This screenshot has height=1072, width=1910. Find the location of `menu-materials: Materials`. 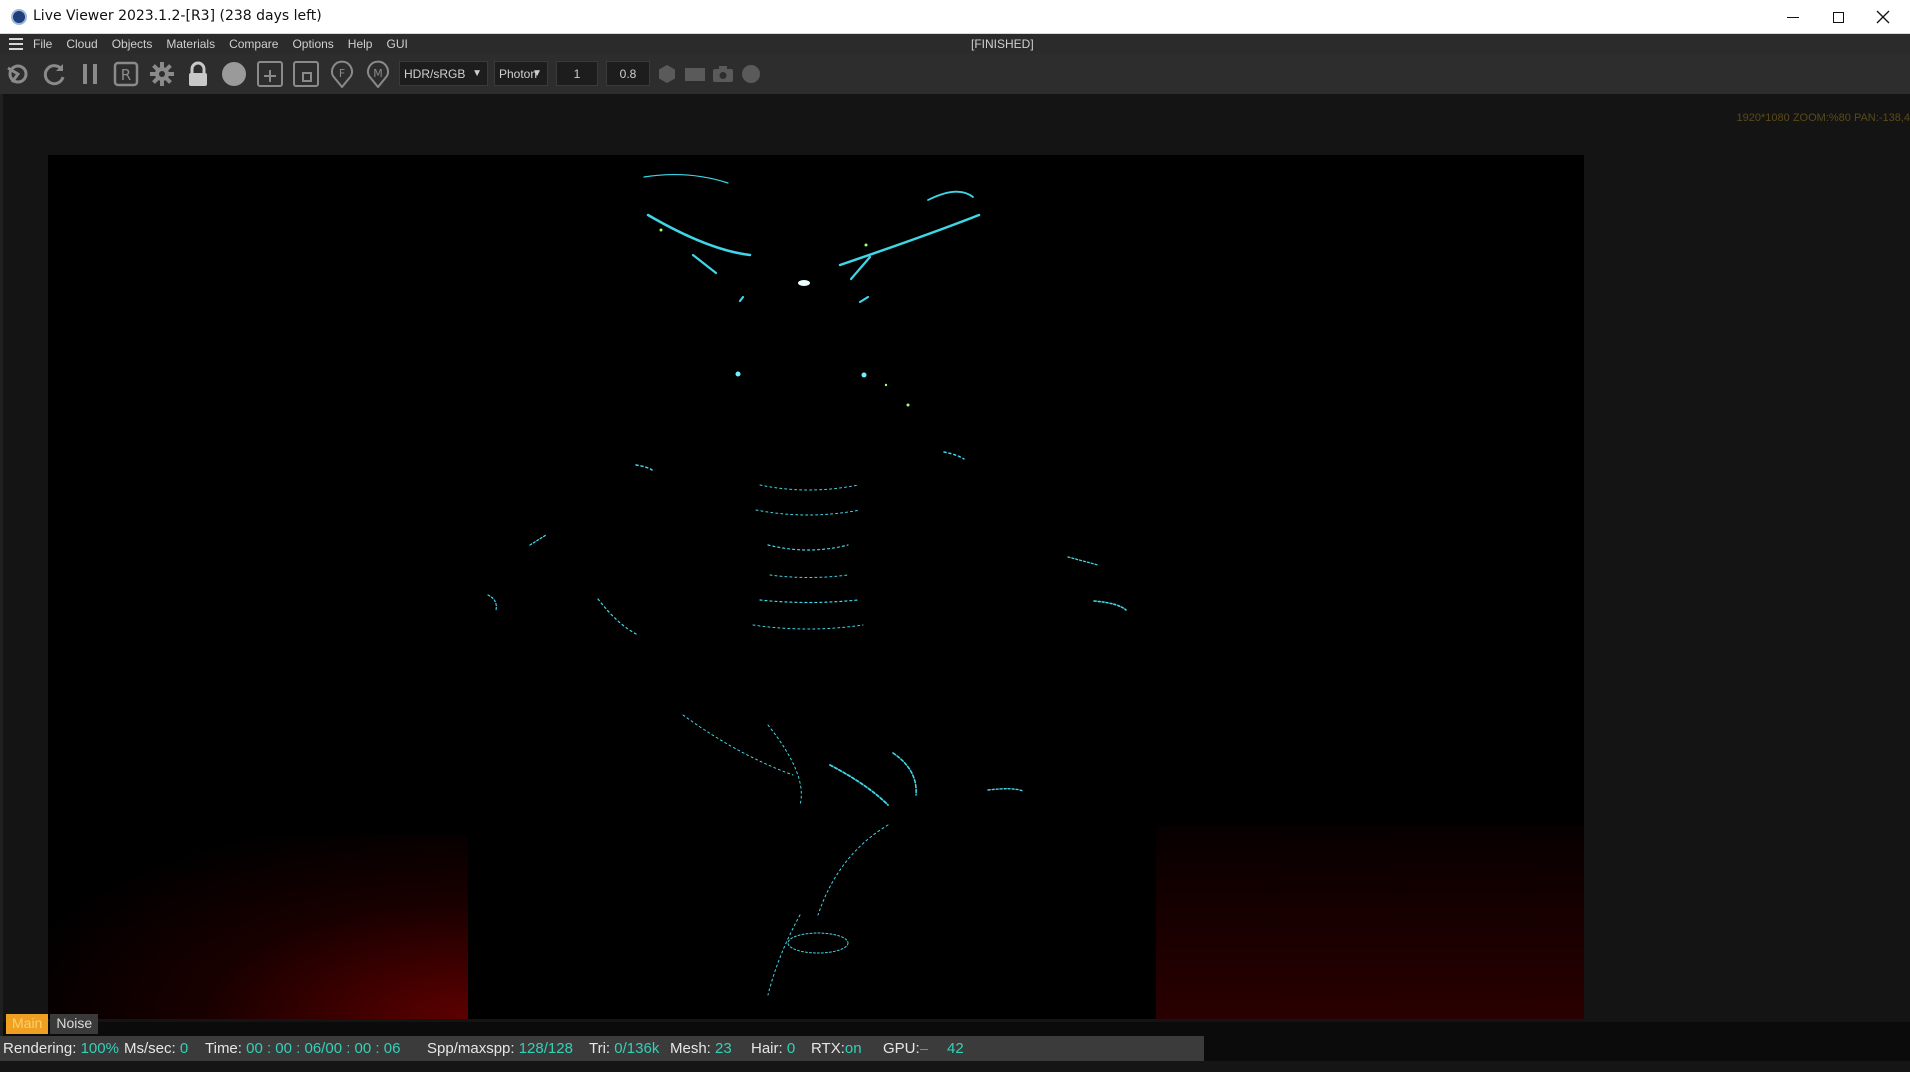

menu-materials: Materials is located at coordinates (190, 44).